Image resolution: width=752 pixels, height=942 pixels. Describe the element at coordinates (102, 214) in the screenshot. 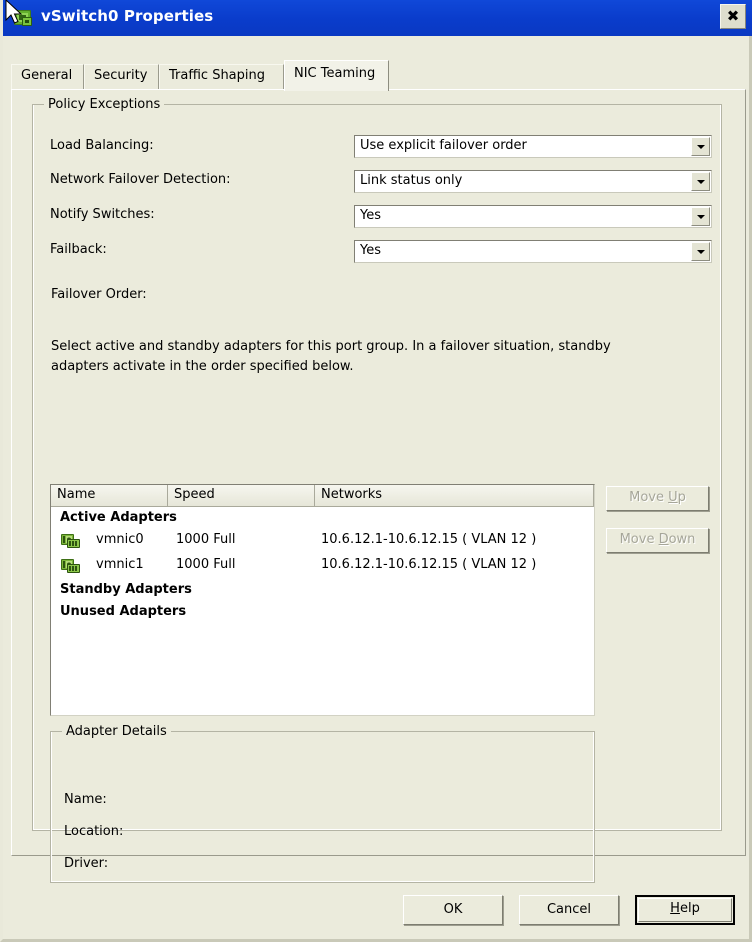

I see `notify-switches-label: Notify Switches:` at that location.